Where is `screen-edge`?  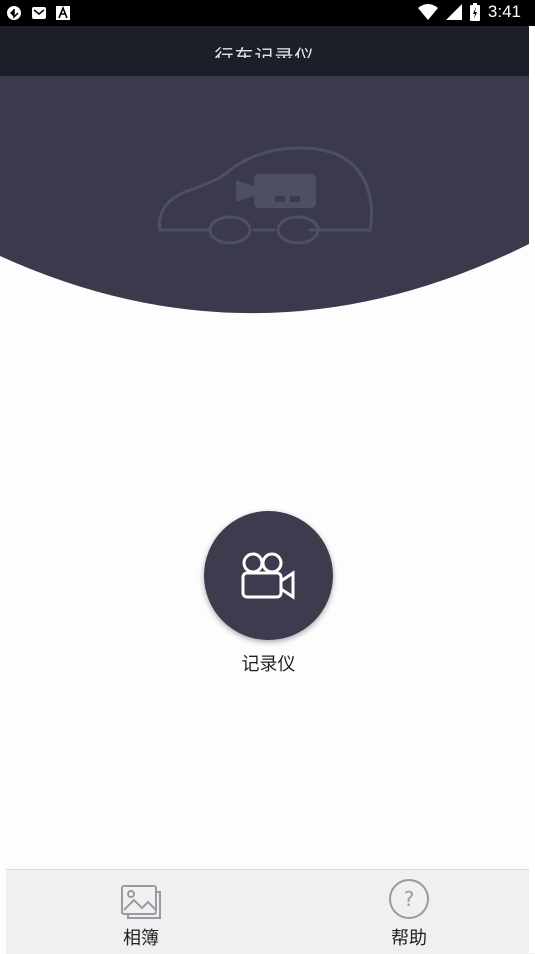
screen-edge is located at coordinates (532, 489).